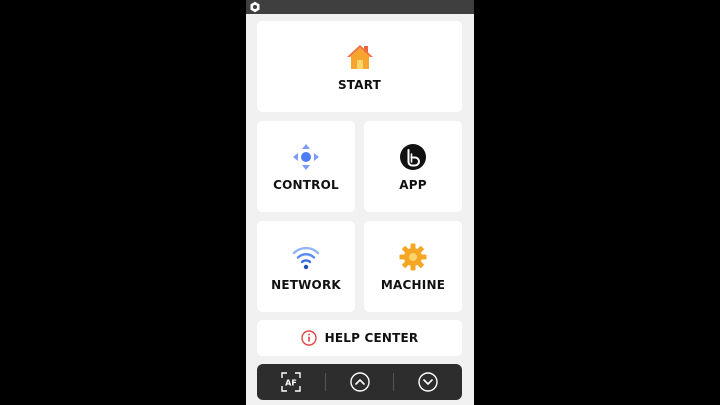 The height and width of the screenshot is (405, 720). What do you see at coordinates (308, 338) in the screenshot?
I see `info-icon` at bounding box center [308, 338].